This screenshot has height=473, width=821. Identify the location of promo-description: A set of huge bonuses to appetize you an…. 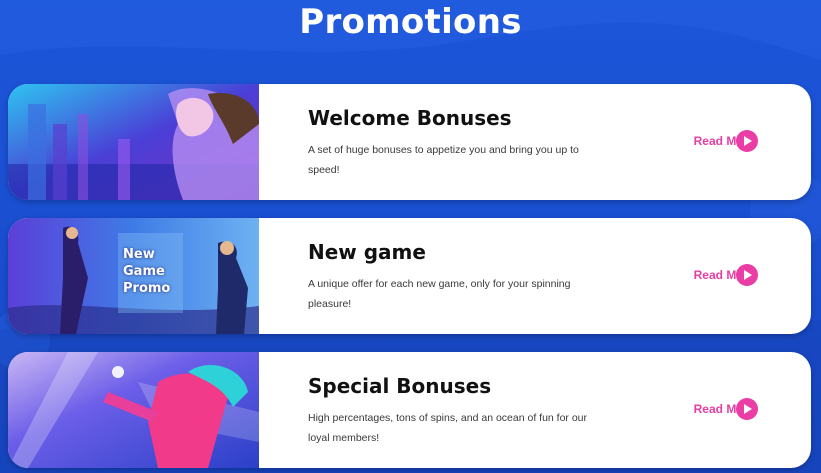
(443, 160).